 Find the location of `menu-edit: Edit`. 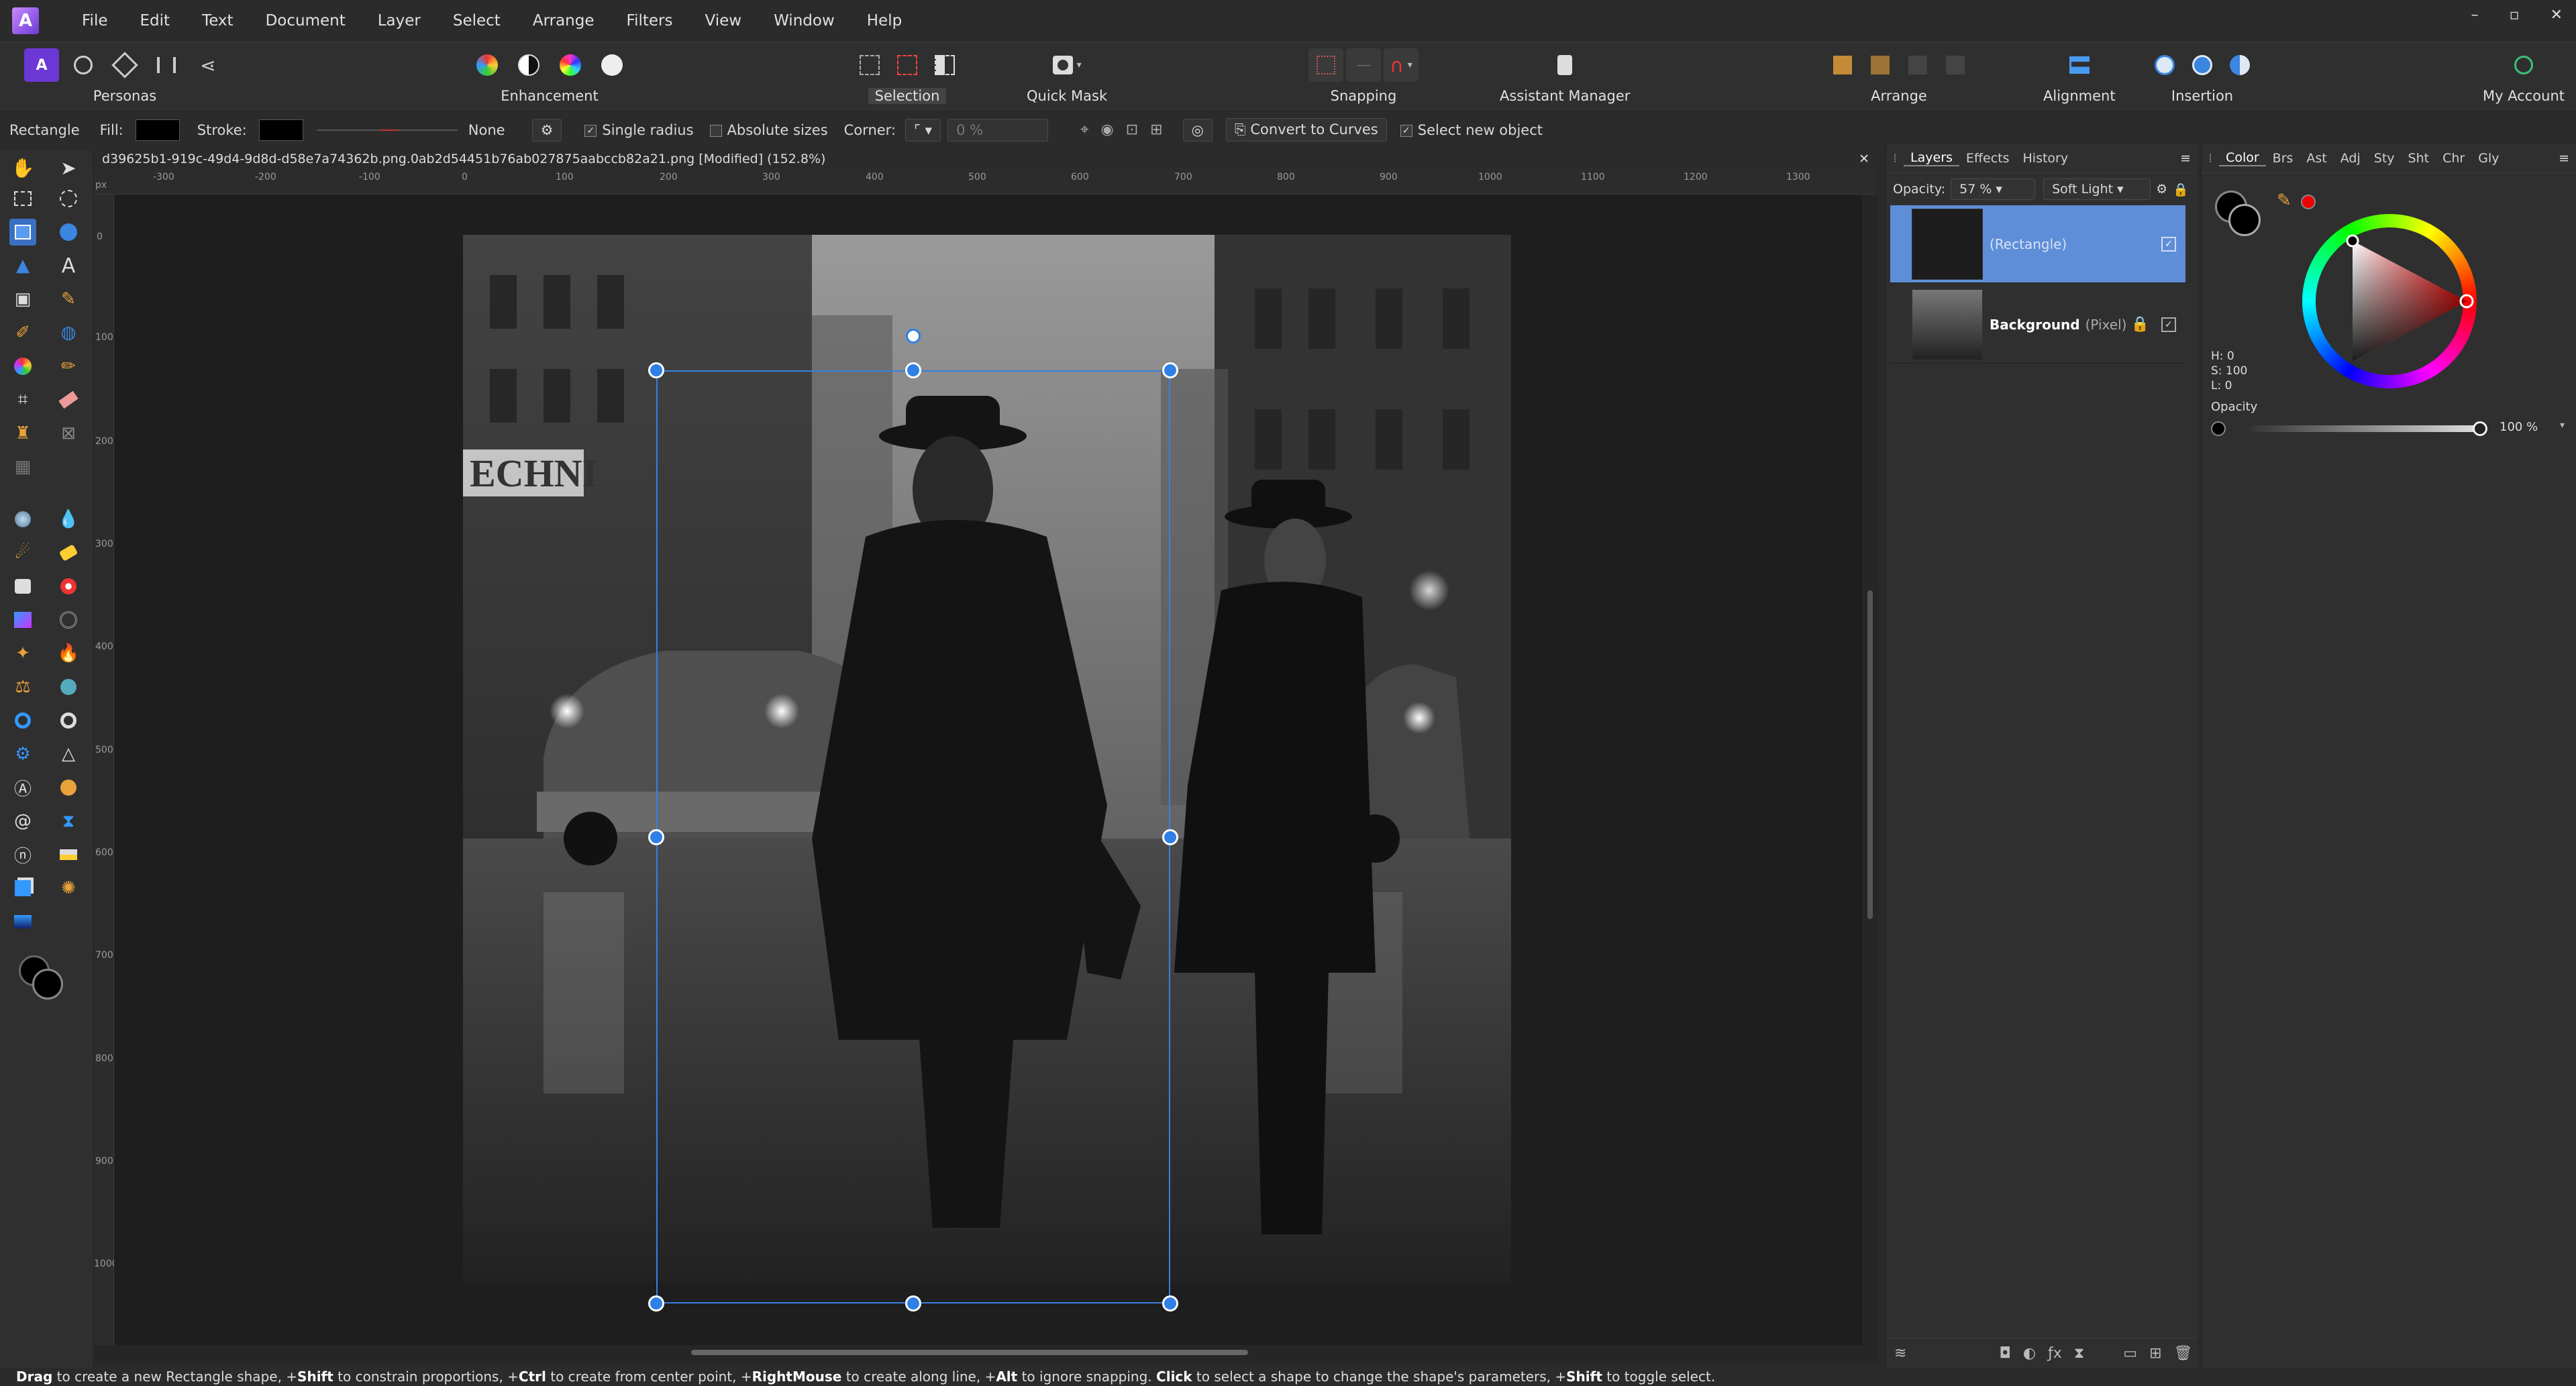

menu-edit: Edit is located at coordinates (155, 21).